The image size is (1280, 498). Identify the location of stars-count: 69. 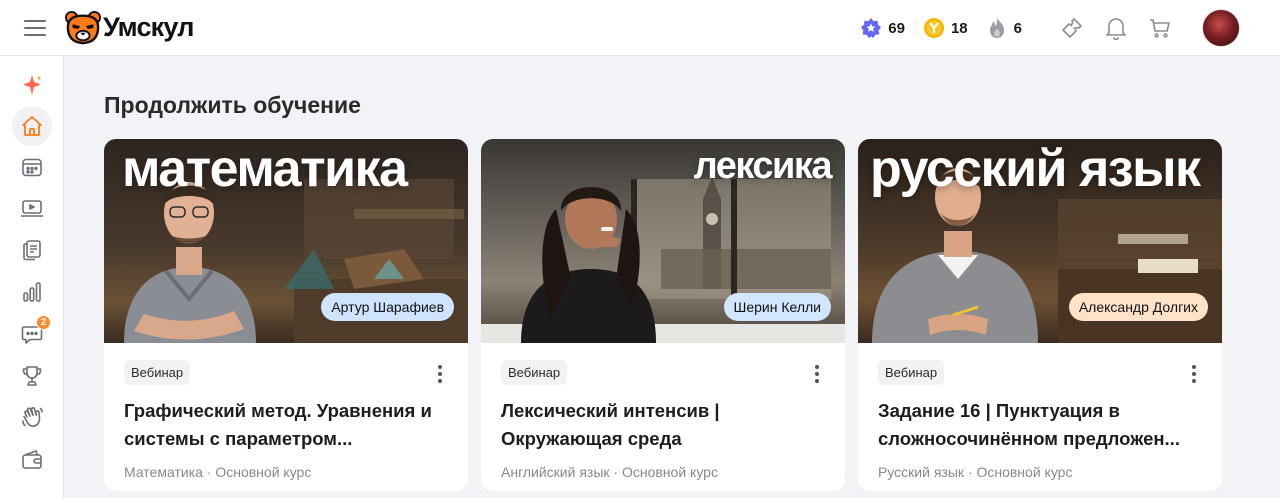
(896, 28).